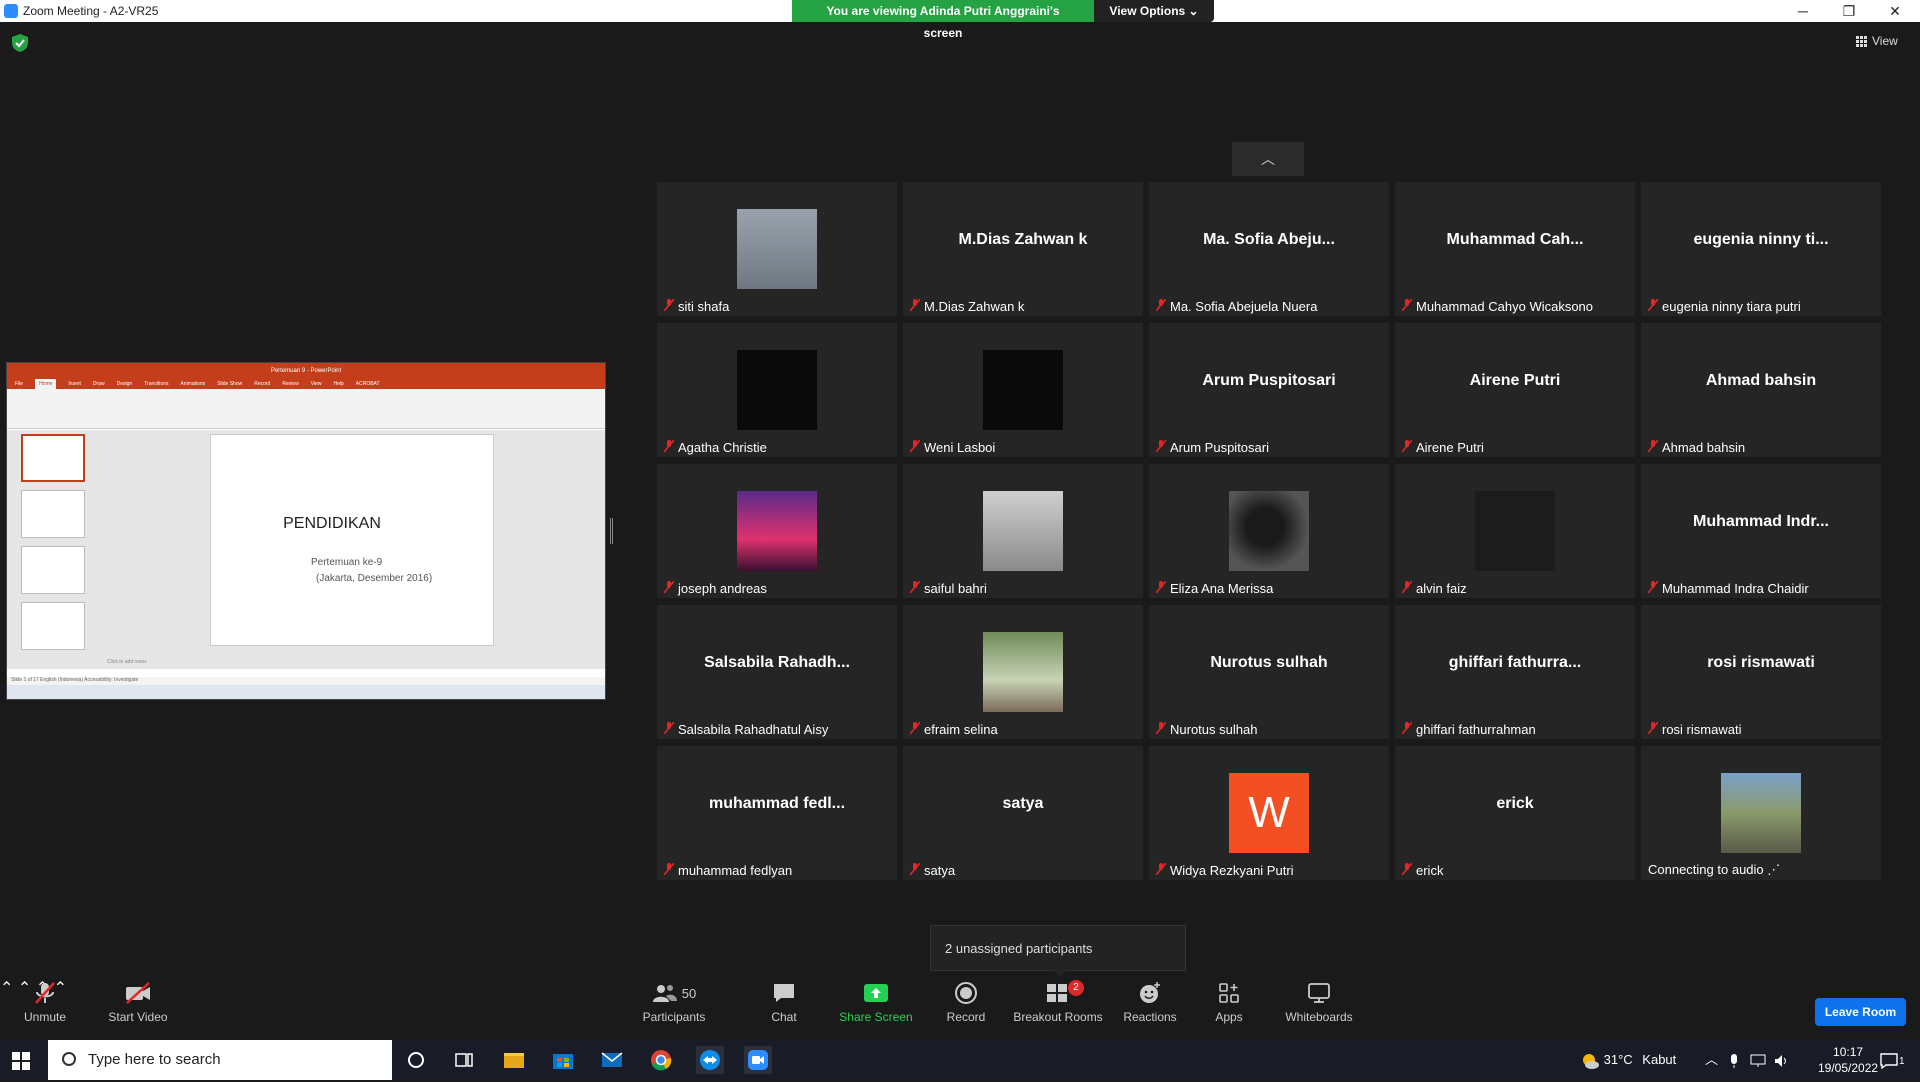 The width and height of the screenshot is (1920, 1082). Describe the element at coordinates (1628, 1060) in the screenshot. I see `weather-widget: 31°C Kabut` at that location.